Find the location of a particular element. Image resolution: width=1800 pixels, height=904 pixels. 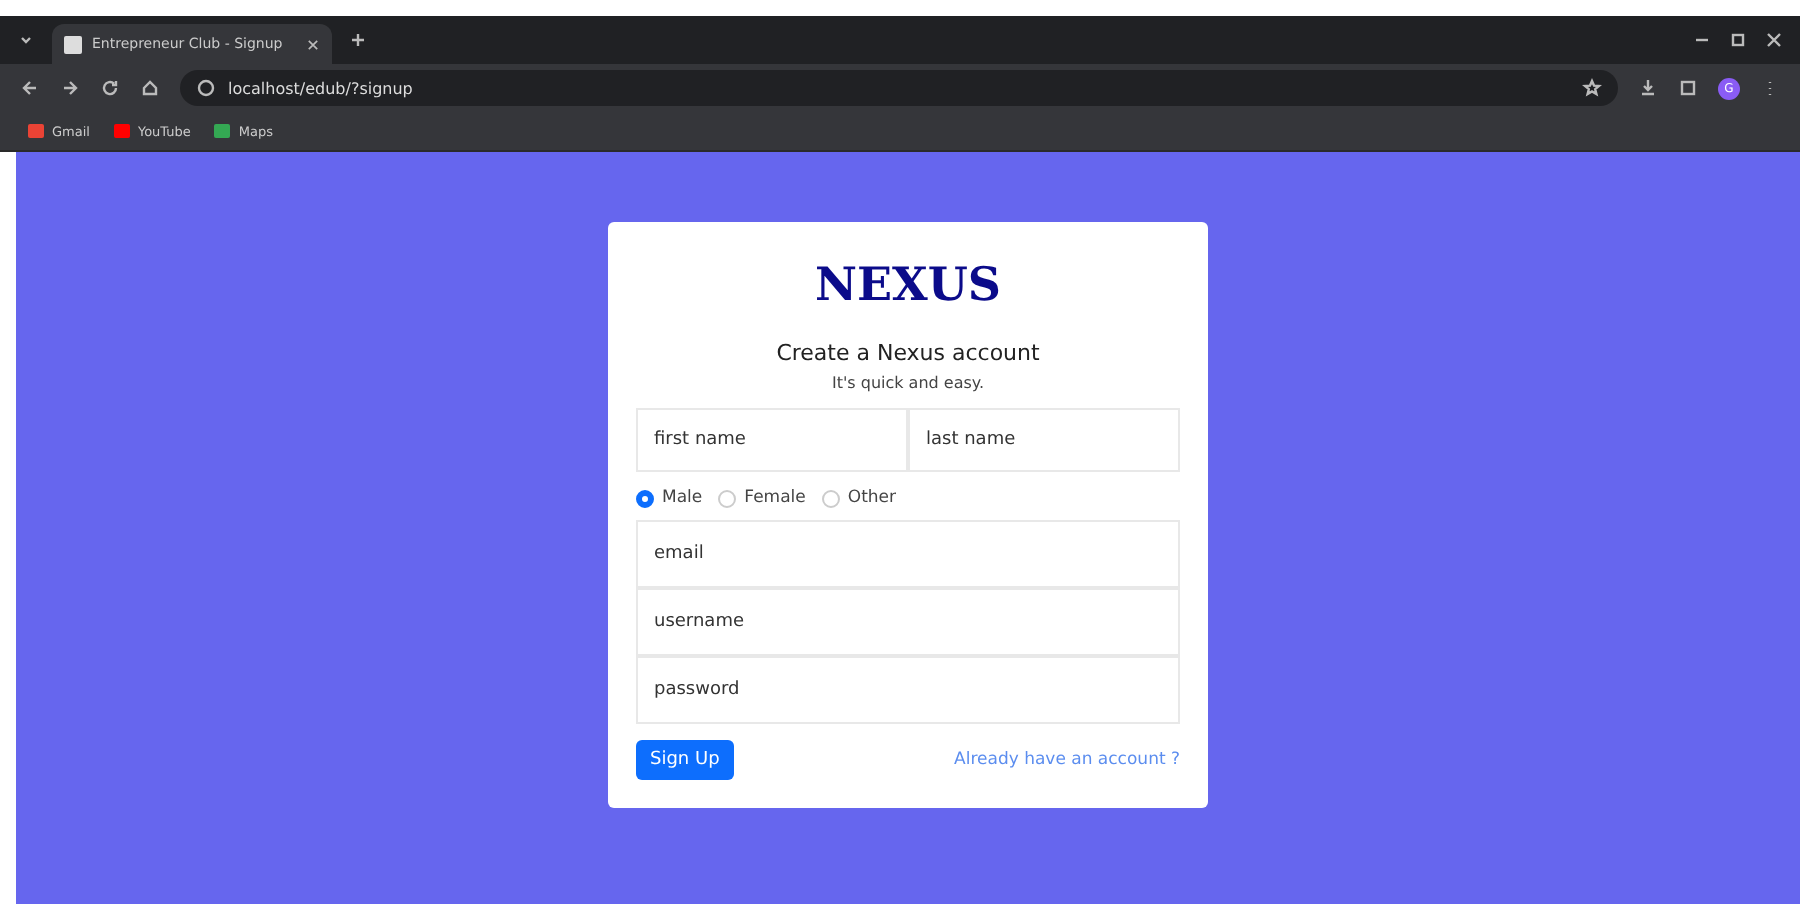

gender-option: Male is located at coordinates (669, 498).